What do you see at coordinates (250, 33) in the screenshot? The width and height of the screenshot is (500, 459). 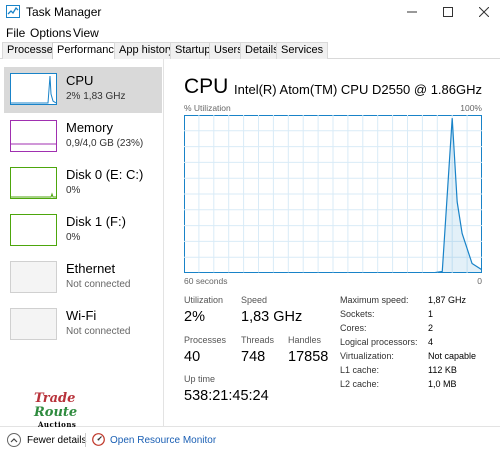 I see `menu-bar: File Options View` at bounding box center [250, 33].